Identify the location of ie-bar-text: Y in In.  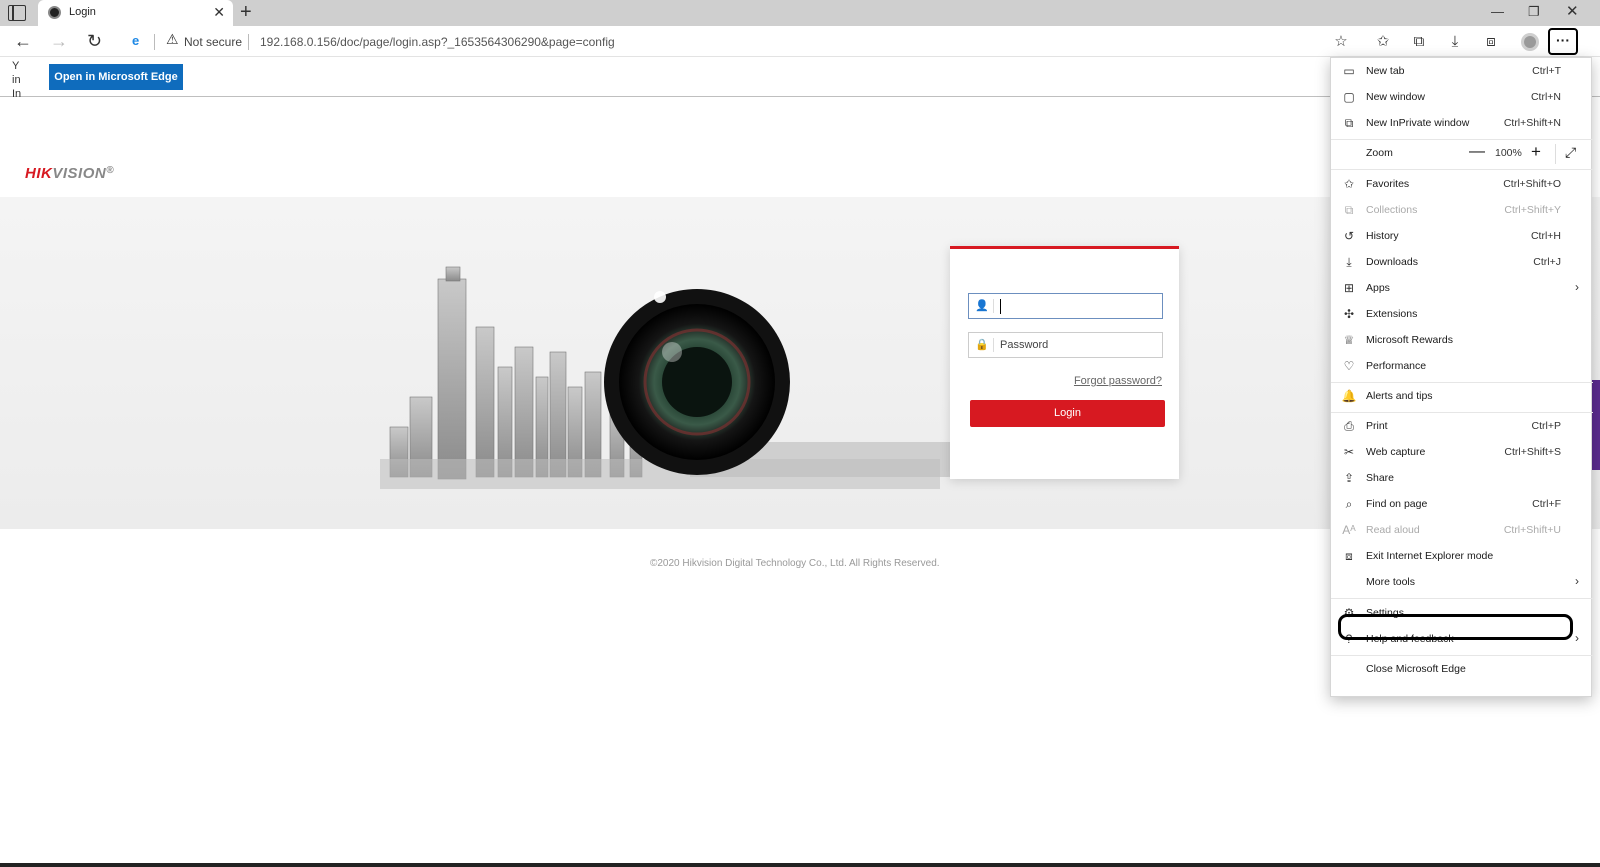
(17, 78).